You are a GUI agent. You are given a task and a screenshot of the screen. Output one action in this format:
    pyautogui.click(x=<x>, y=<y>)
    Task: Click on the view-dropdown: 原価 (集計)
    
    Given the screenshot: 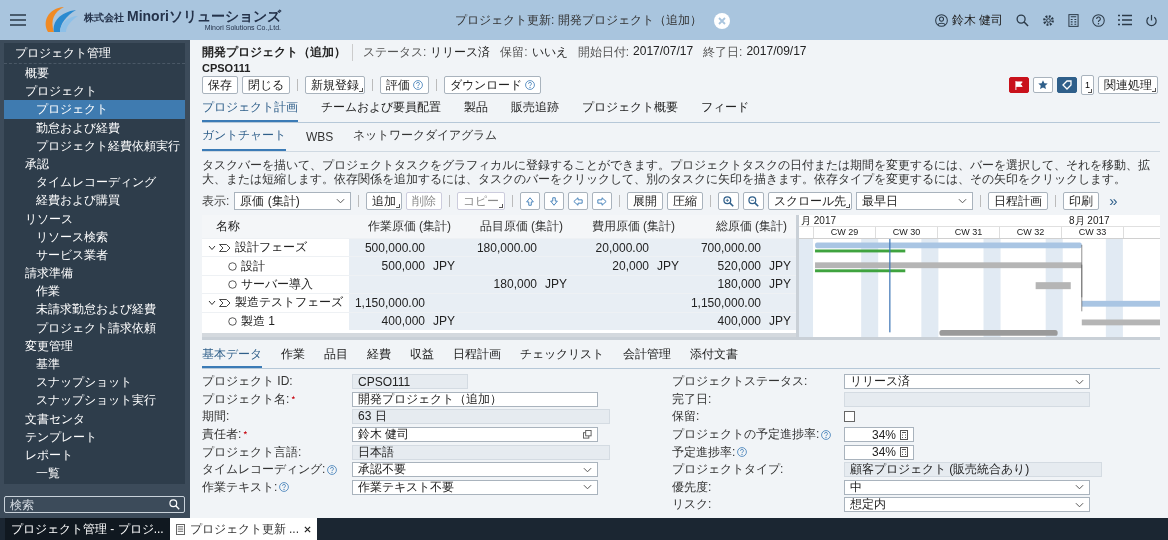 What is the action you would take?
    pyautogui.click(x=293, y=201)
    